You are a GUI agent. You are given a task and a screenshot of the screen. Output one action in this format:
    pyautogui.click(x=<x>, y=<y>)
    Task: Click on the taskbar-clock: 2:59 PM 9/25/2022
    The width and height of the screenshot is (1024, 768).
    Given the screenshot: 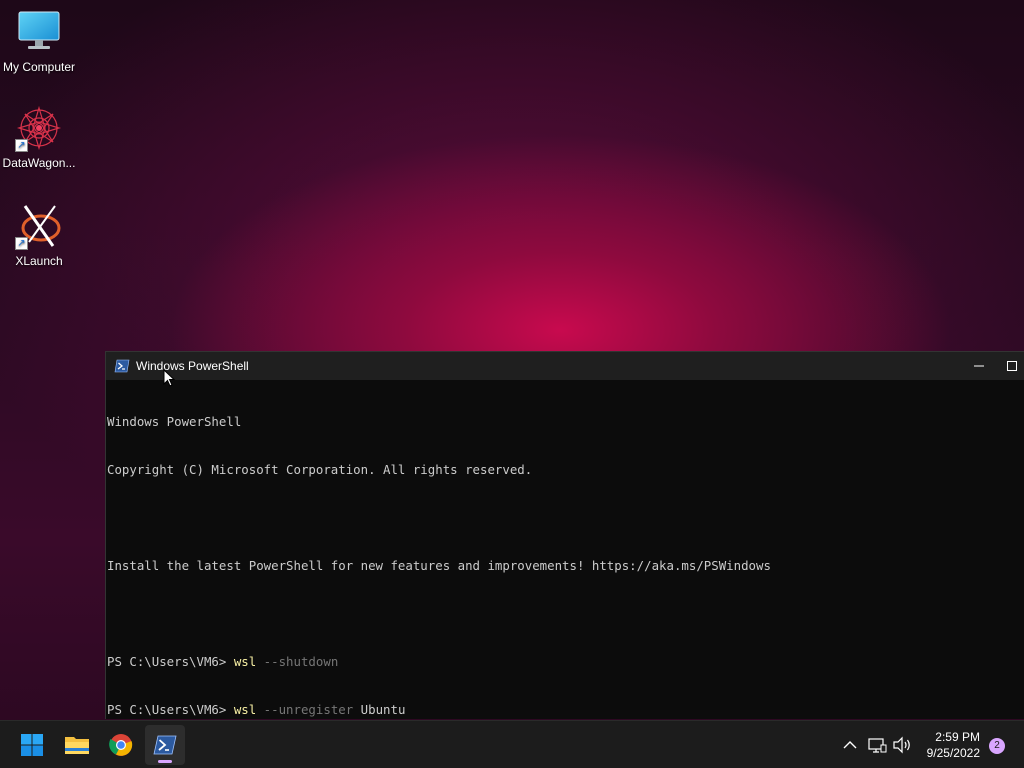 What is the action you would take?
    pyautogui.click(x=953, y=745)
    